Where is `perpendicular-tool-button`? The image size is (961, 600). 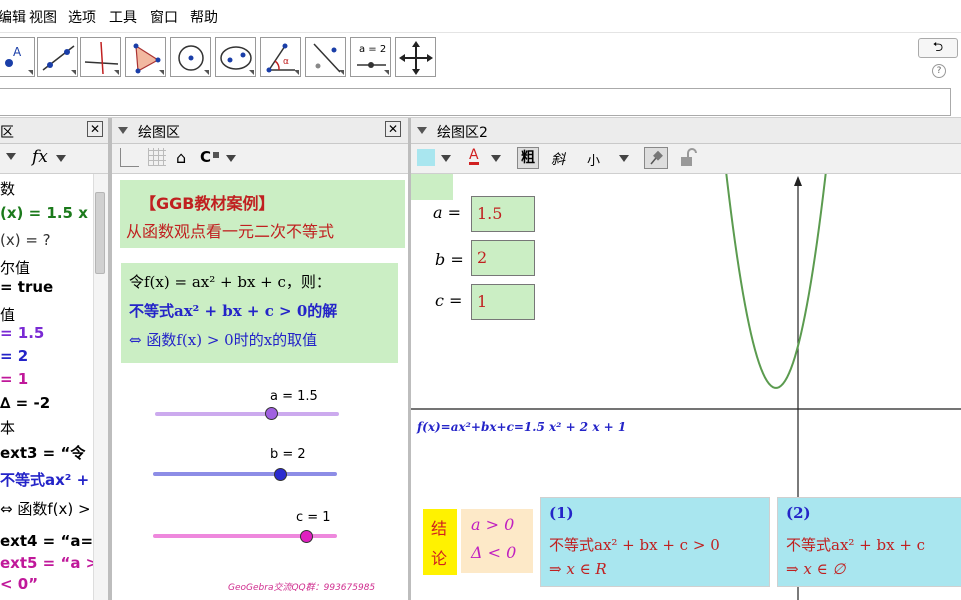 perpendicular-tool-button is located at coordinates (100, 57).